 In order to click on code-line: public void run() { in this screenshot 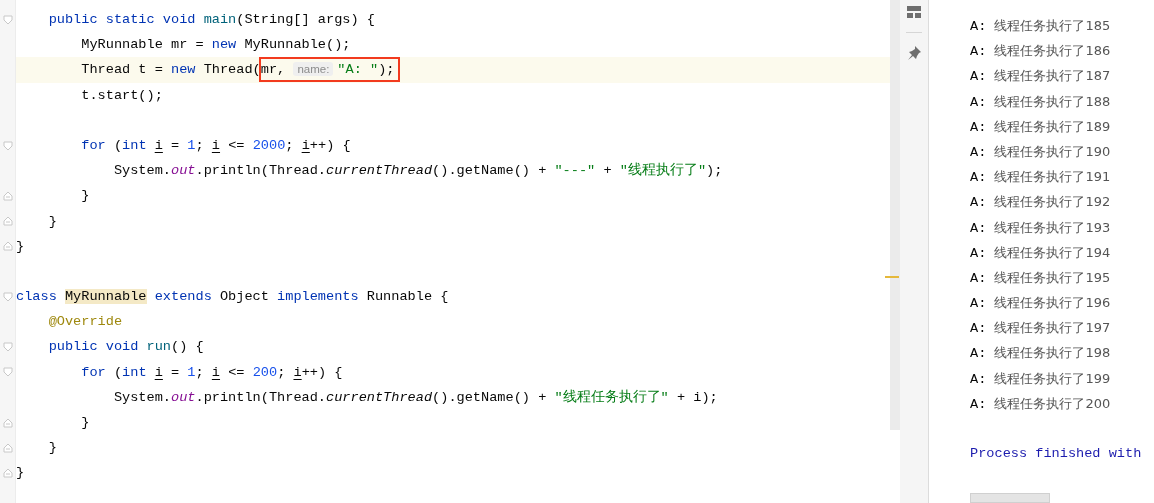, I will do `click(125, 347)`.